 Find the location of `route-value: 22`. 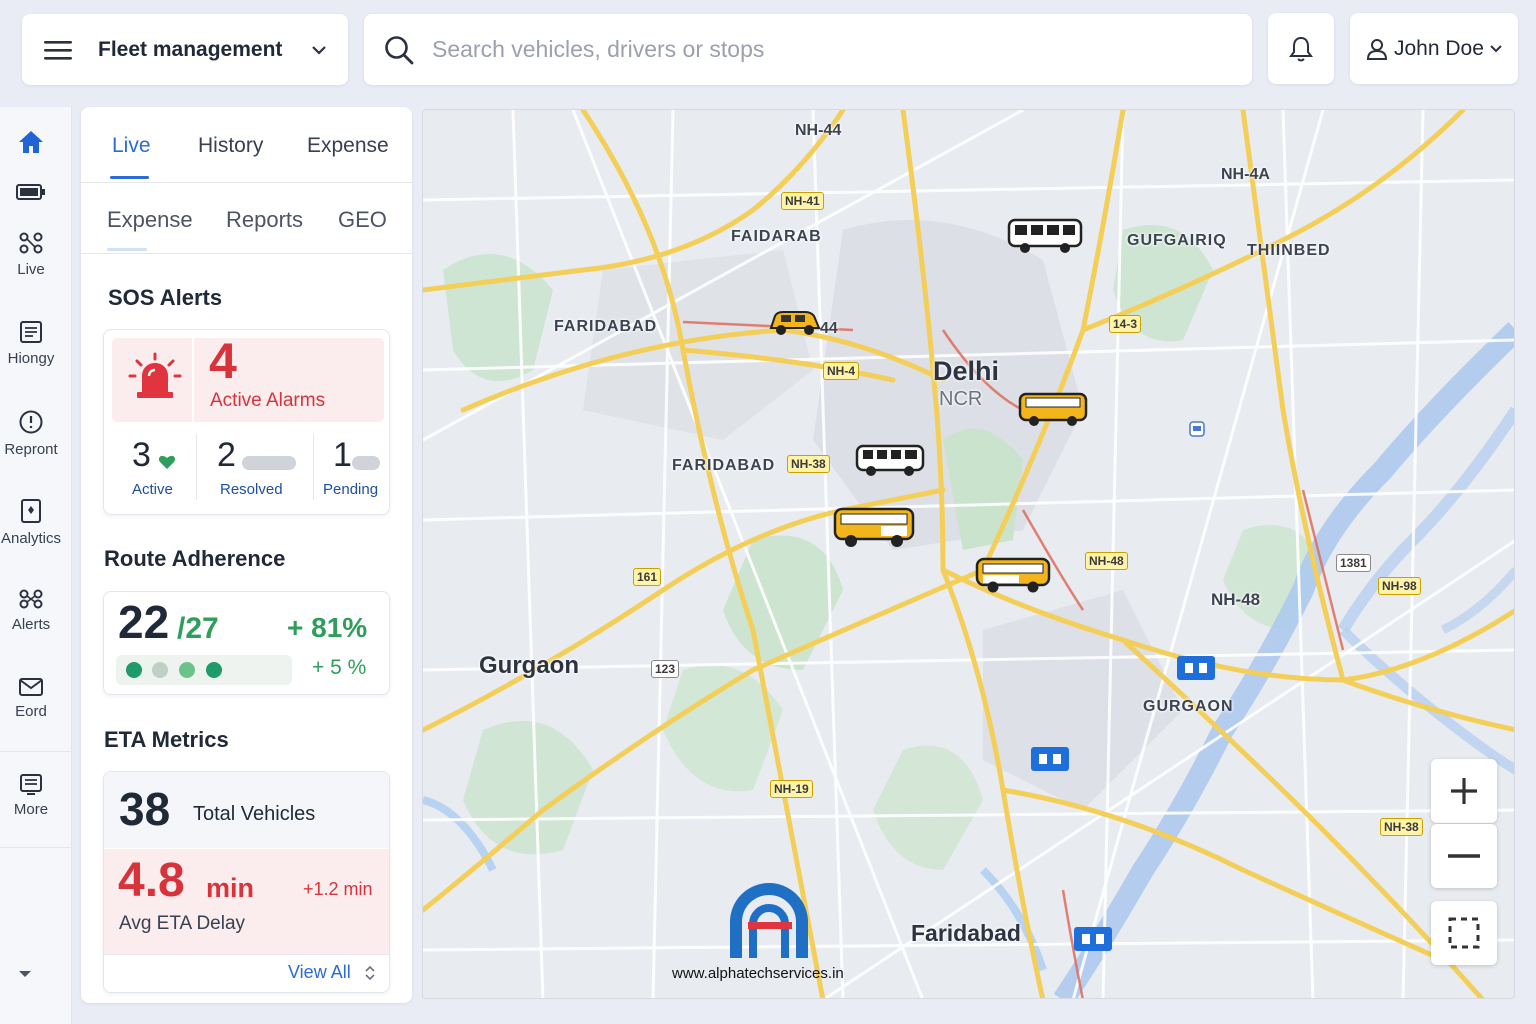

route-value: 22 is located at coordinates (144, 622).